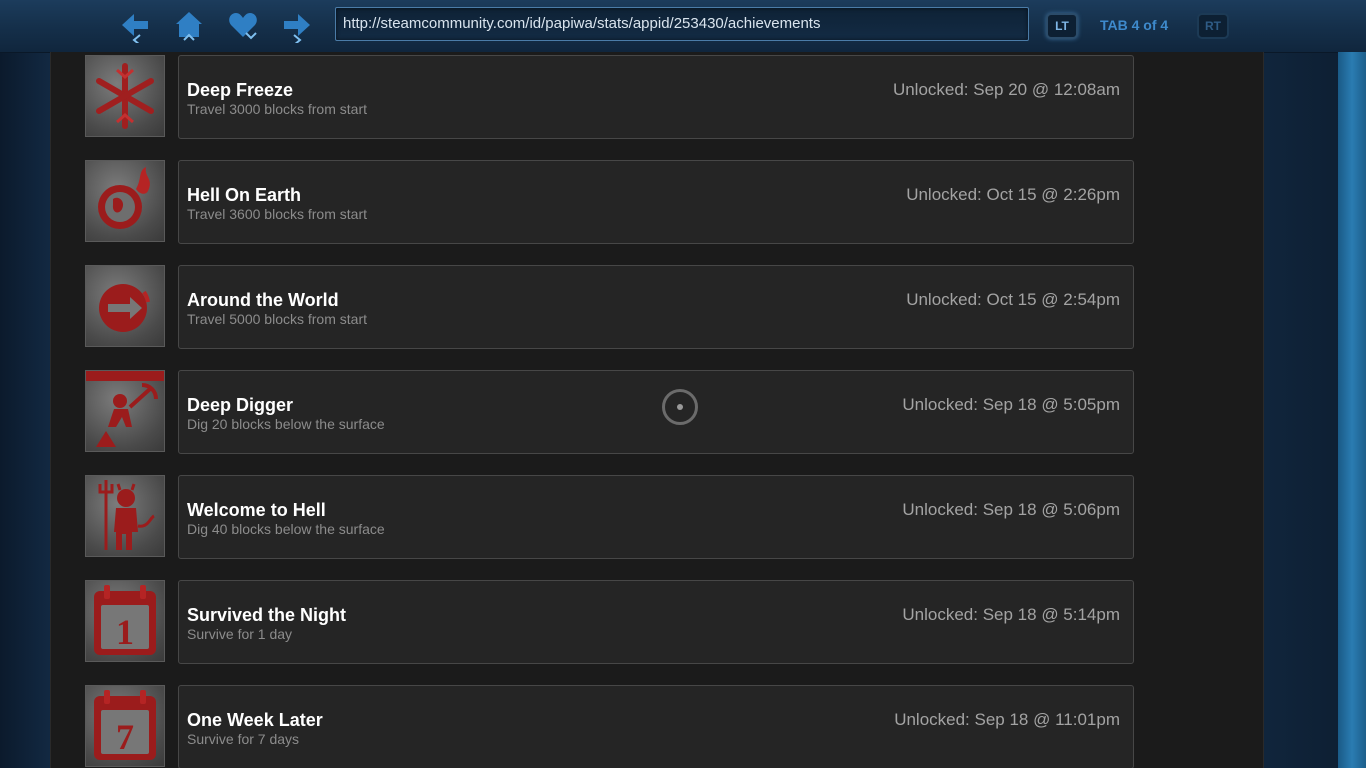 The image size is (1366, 768). What do you see at coordinates (243, 739) in the screenshot?
I see `achievement-description: Survive for 7 days` at bounding box center [243, 739].